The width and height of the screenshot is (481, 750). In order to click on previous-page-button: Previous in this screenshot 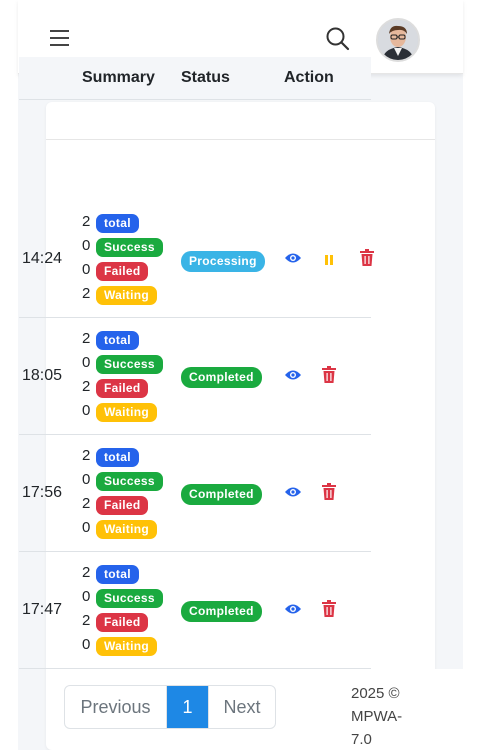, I will do `click(116, 707)`.